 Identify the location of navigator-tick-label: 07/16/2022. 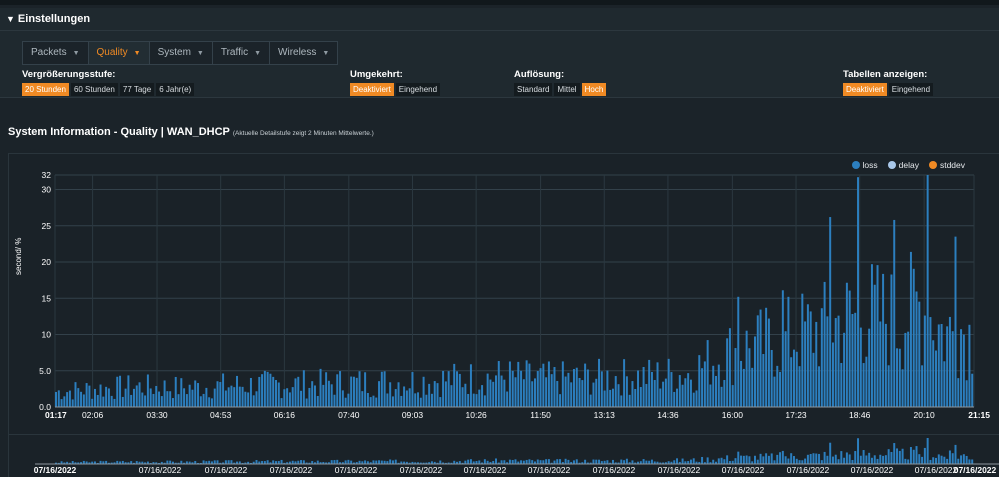
(975, 470).